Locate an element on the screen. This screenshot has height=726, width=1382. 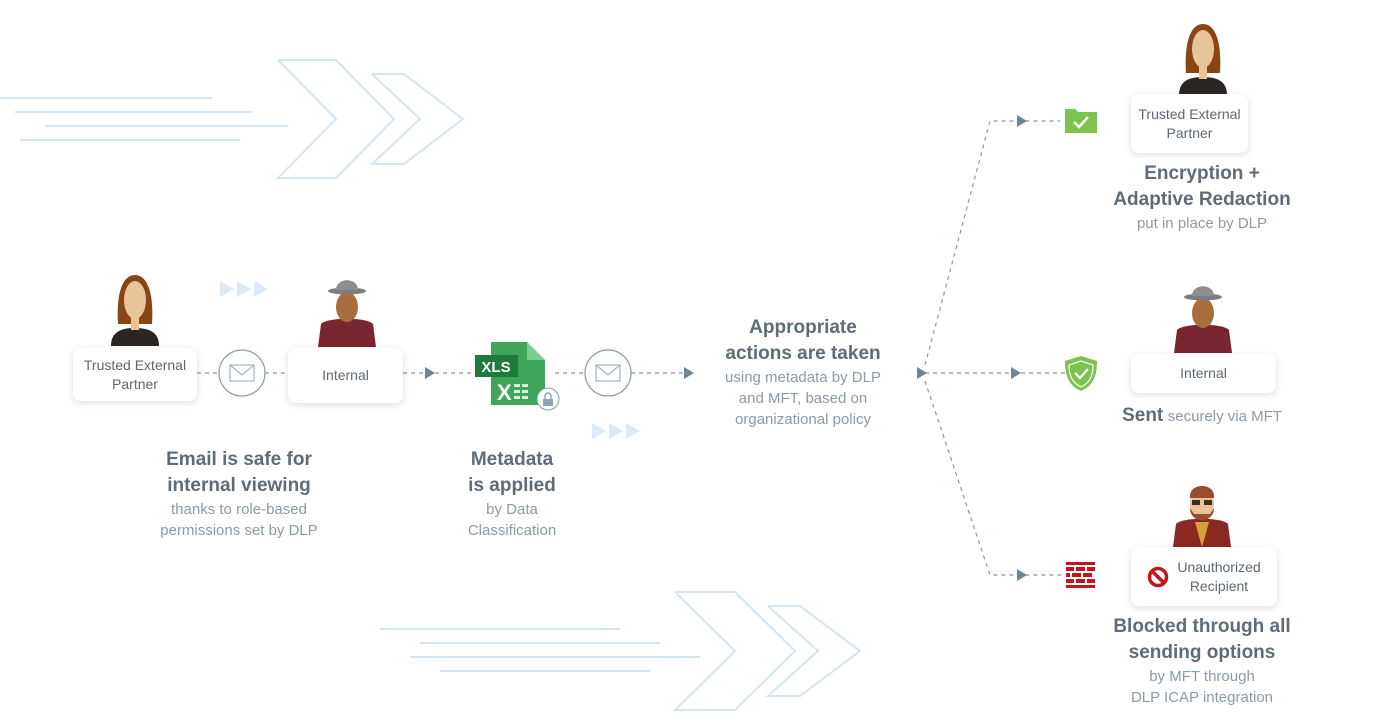
caption-title: Sent is located at coordinates (1143, 415).